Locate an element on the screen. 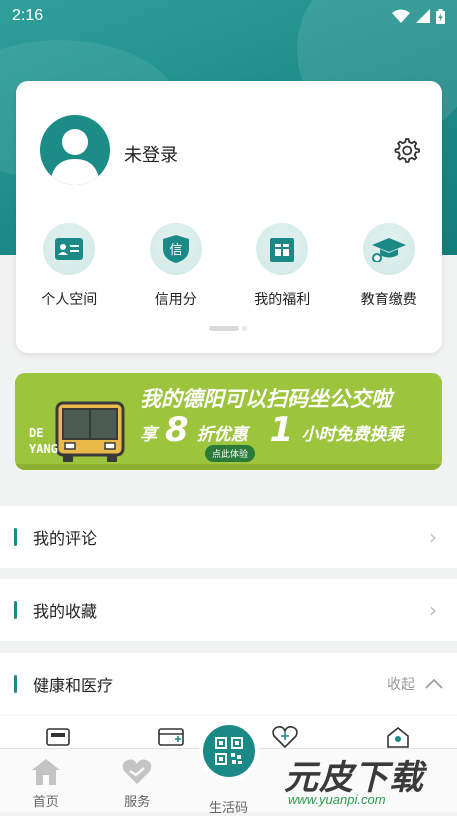 The image size is (457, 816). list-item-my-comments: 我的评论 › is located at coordinates (228, 537).